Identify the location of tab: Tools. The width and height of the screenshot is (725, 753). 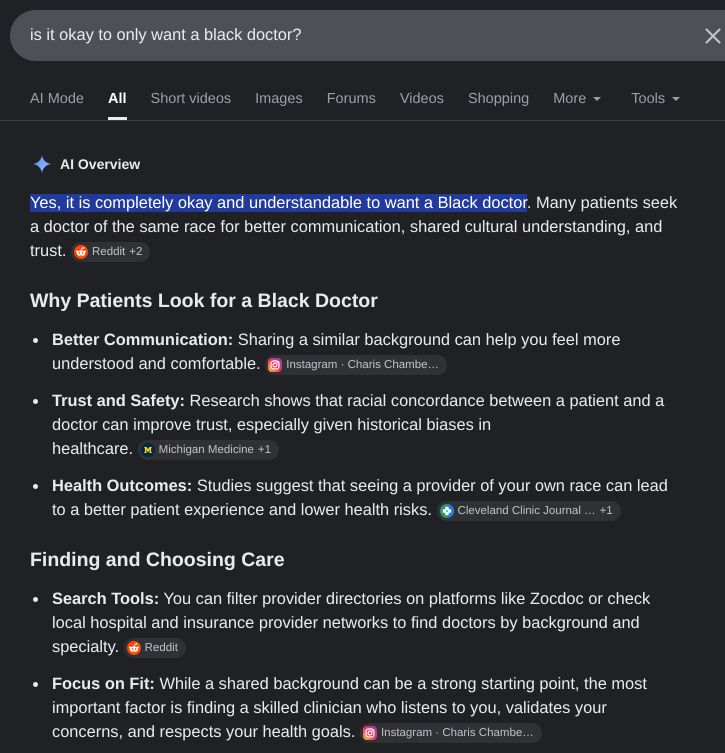
(658, 100).